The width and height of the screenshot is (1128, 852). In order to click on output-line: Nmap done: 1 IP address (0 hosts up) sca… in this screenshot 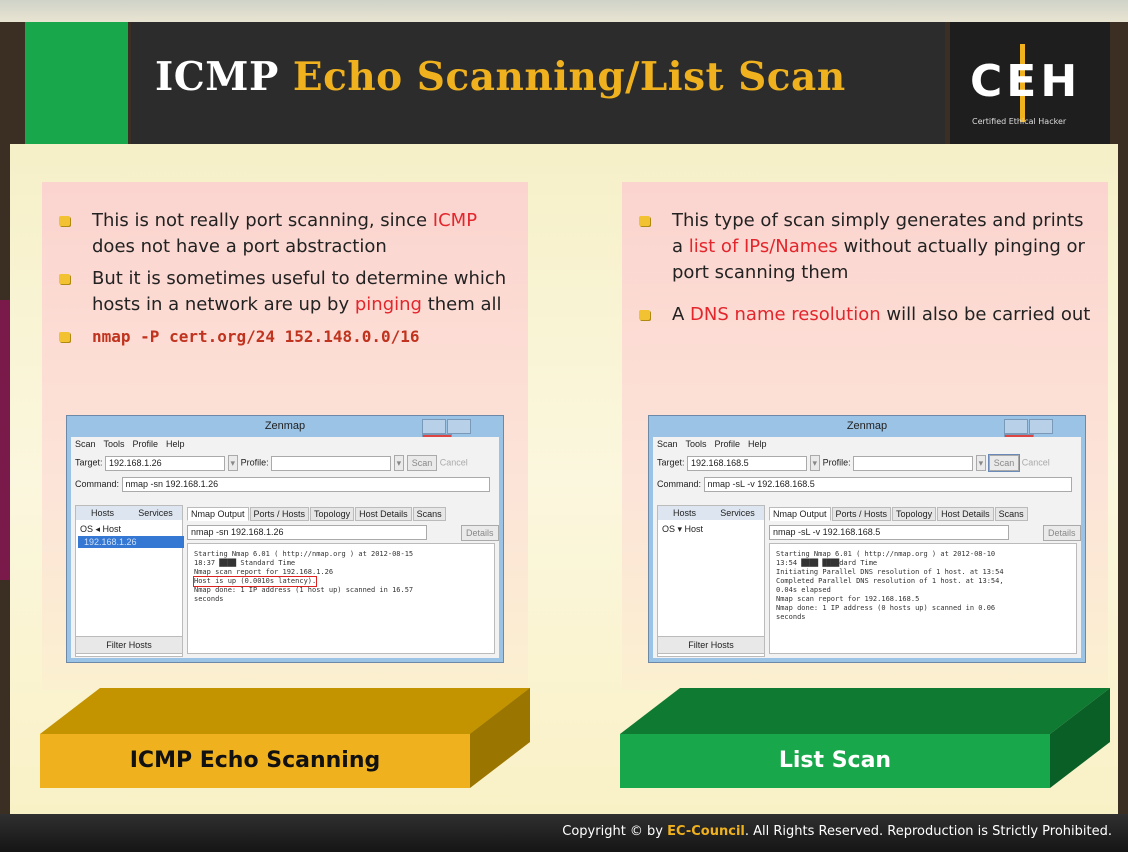, I will do `click(886, 608)`.